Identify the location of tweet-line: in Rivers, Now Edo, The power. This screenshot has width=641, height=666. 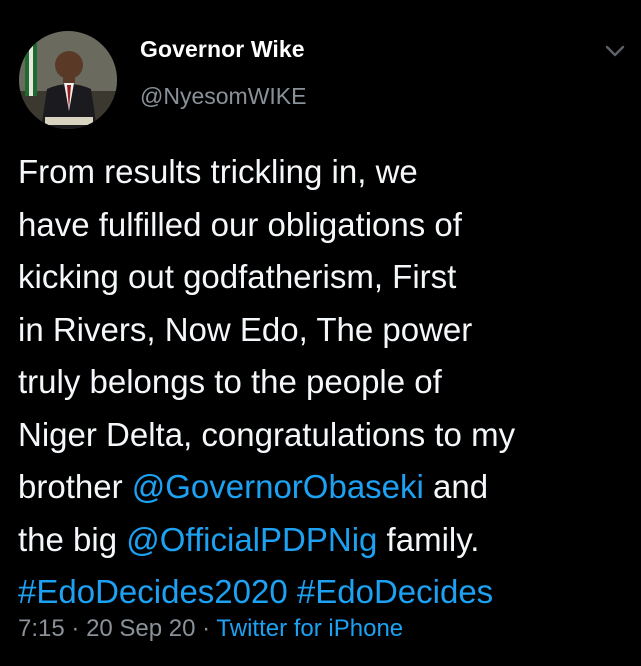
(245, 329).